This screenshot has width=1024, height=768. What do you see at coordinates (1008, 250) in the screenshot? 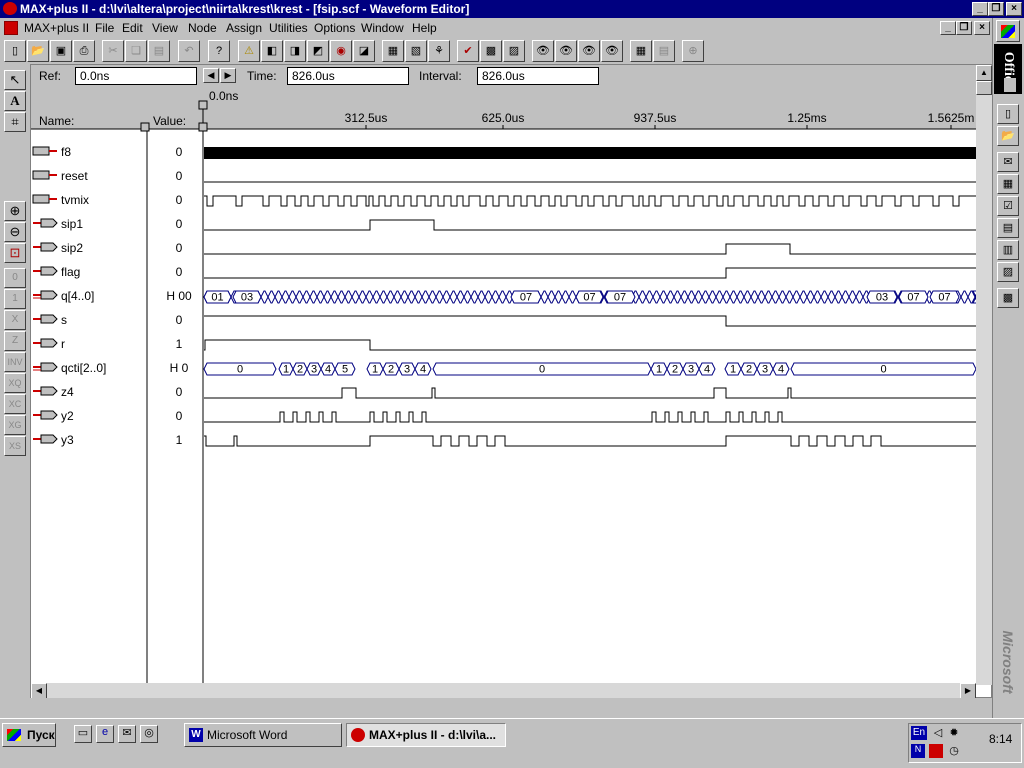
I see `office-journal-icon: ▥` at bounding box center [1008, 250].